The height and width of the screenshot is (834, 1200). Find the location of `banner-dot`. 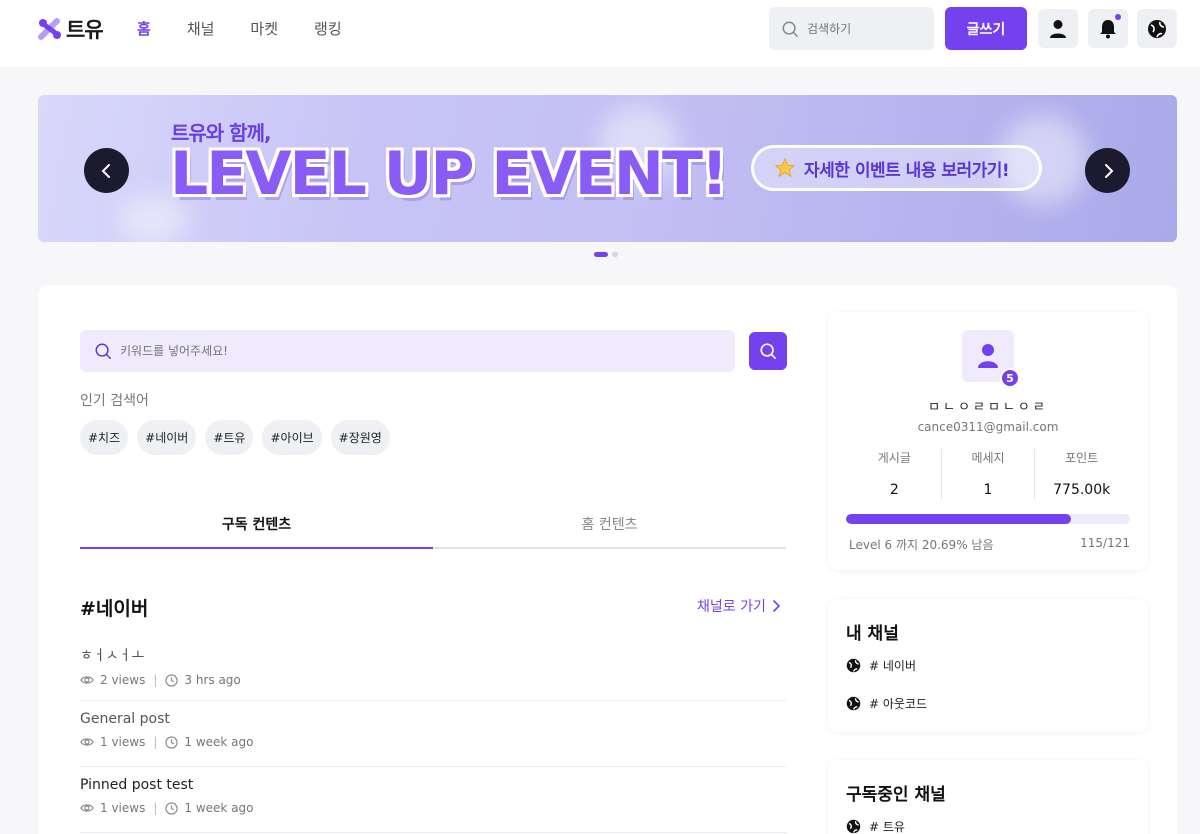

banner-dot is located at coordinates (615, 254).